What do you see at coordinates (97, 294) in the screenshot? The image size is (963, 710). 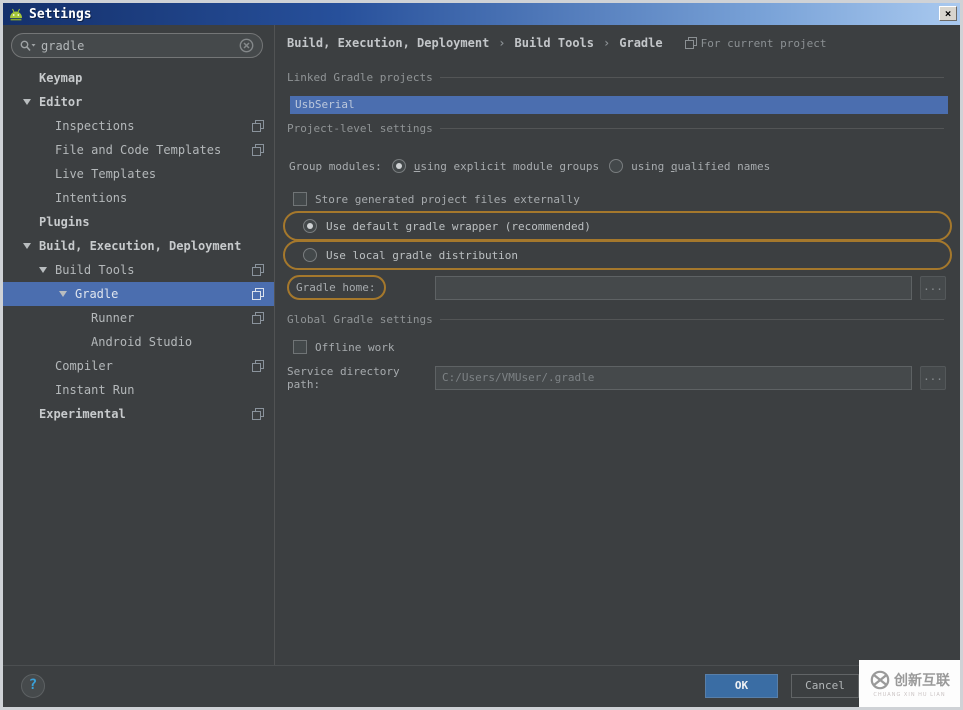 I see `sidebar-item-label: Gradle` at bounding box center [97, 294].